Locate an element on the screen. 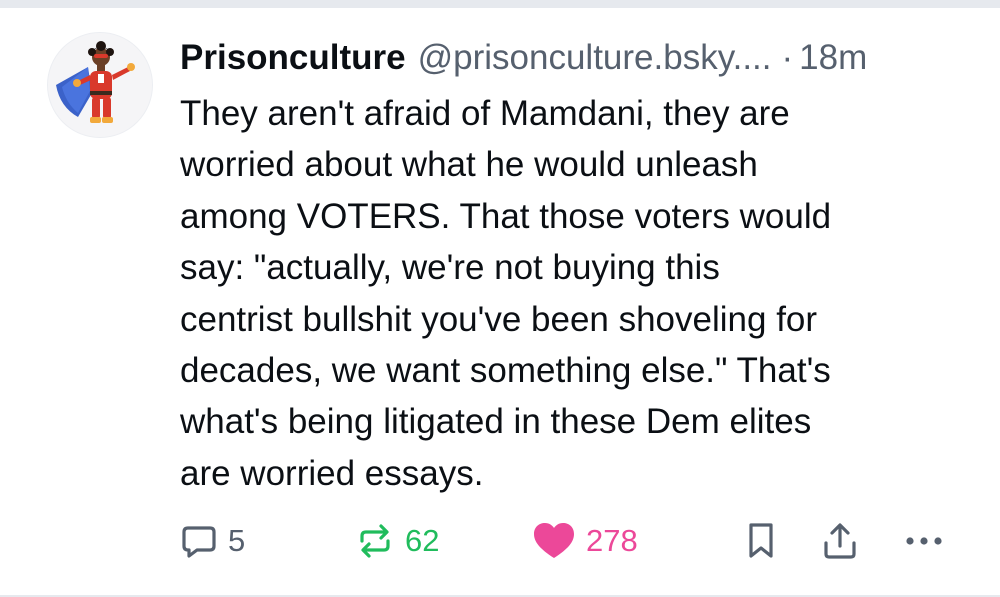 The height and width of the screenshot is (597, 1000). share-button is located at coordinates (840, 541).